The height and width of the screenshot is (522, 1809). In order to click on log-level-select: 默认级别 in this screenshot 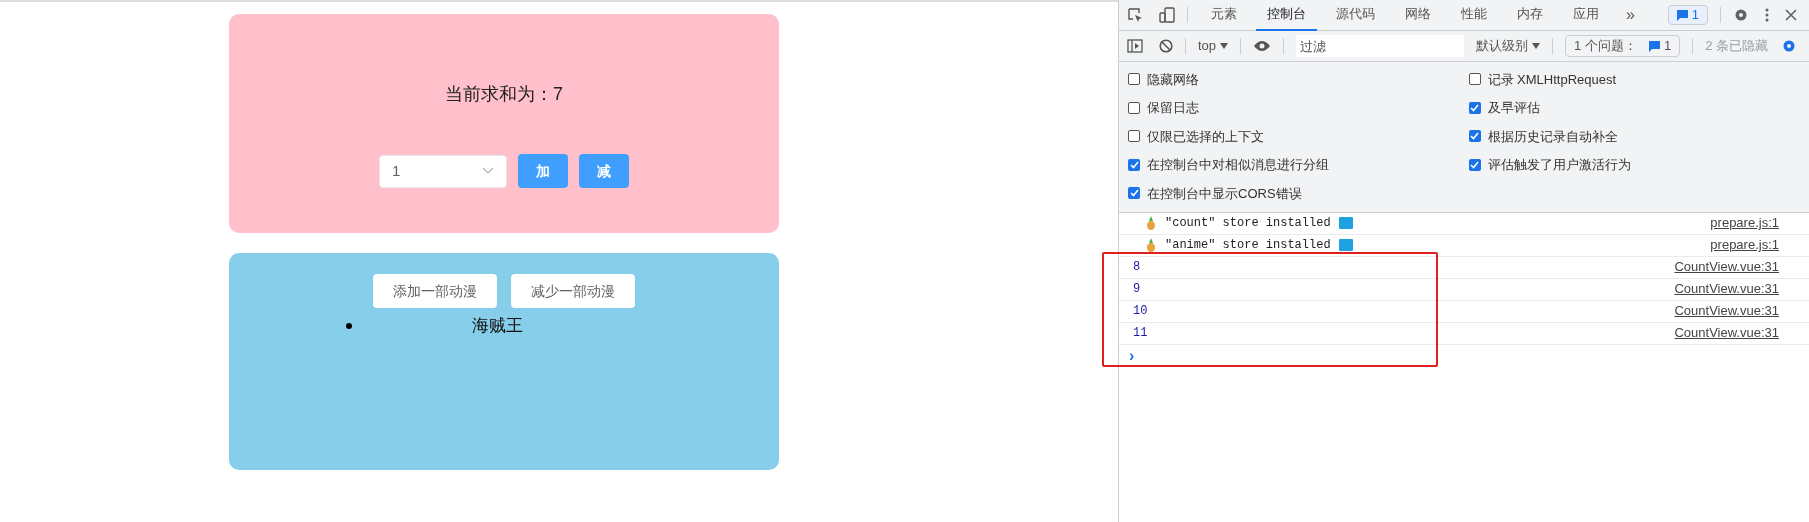, I will do `click(1508, 46)`.